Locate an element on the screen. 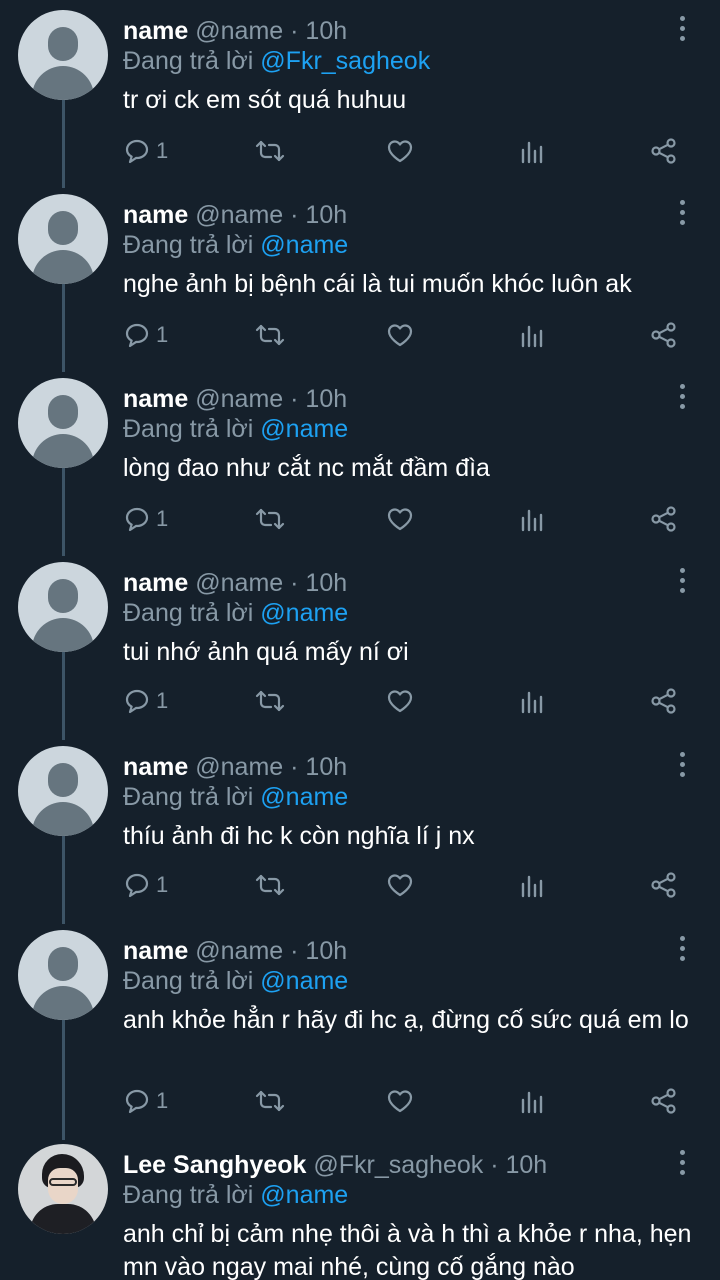 The height and width of the screenshot is (1280, 720). mention-link: @Fkr_sagheok is located at coordinates (345, 61).